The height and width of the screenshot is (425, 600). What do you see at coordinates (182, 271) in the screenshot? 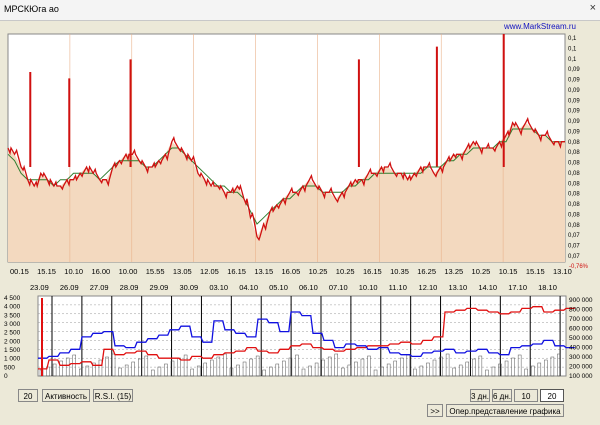
I see `time-axis-label: 13.05` at bounding box center [182, 271].